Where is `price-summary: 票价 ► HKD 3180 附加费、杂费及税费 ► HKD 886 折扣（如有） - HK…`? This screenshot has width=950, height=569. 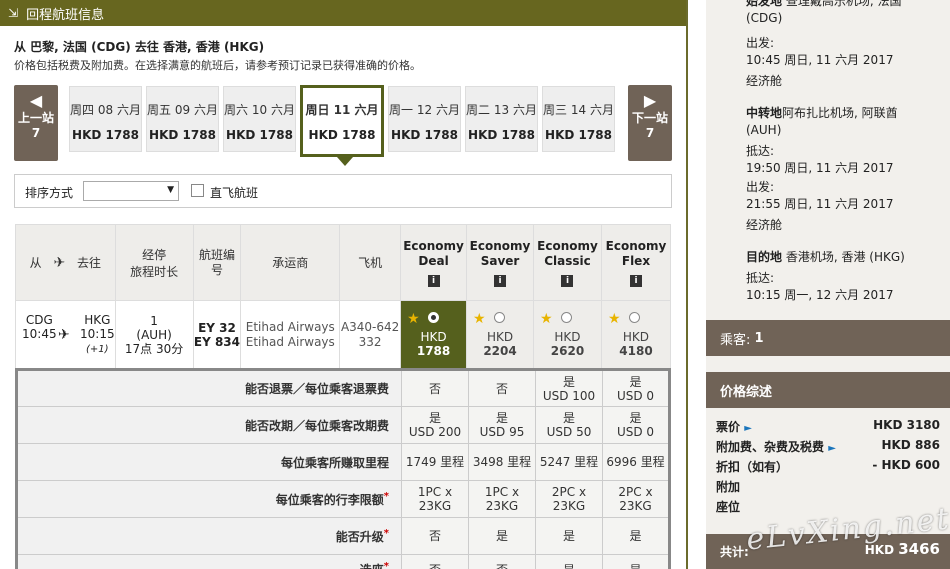
price-summary: 票价 ► HKD 3180 附加费、杂费及税费 ► HKD 886 折扣（如有） - HK… is located at coordinates (828, 468).